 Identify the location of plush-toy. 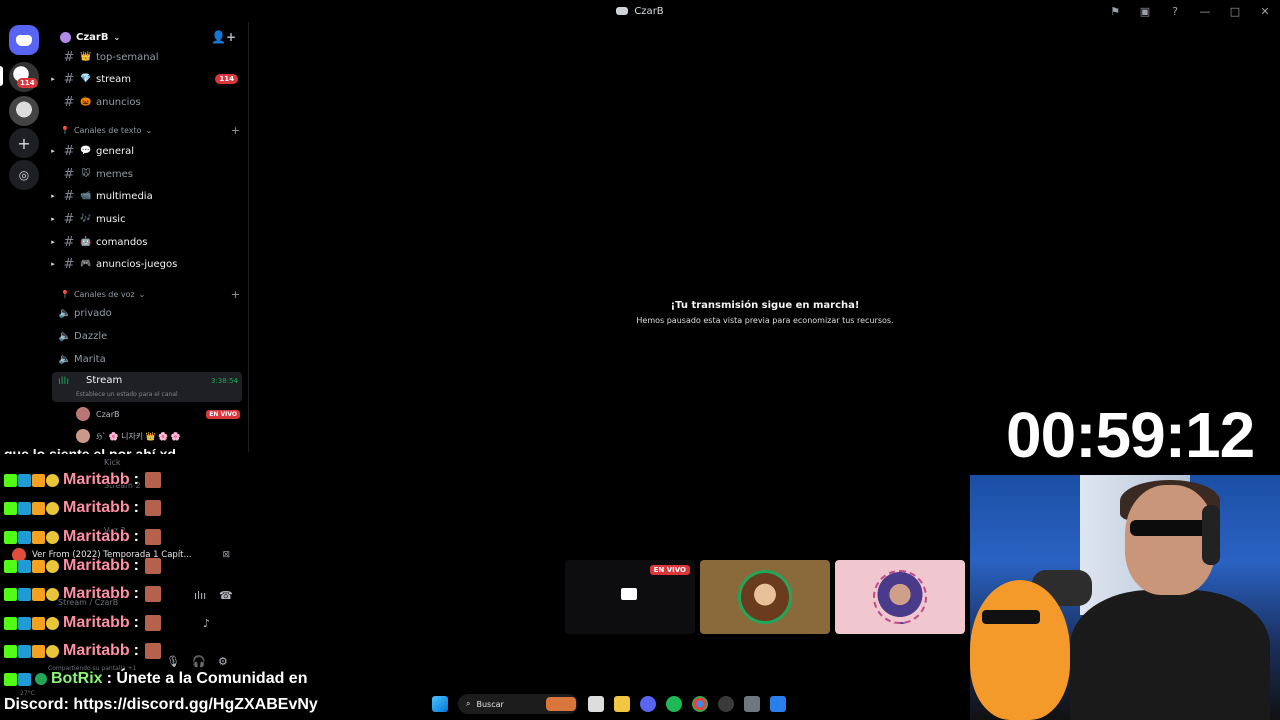
(1020, 650).